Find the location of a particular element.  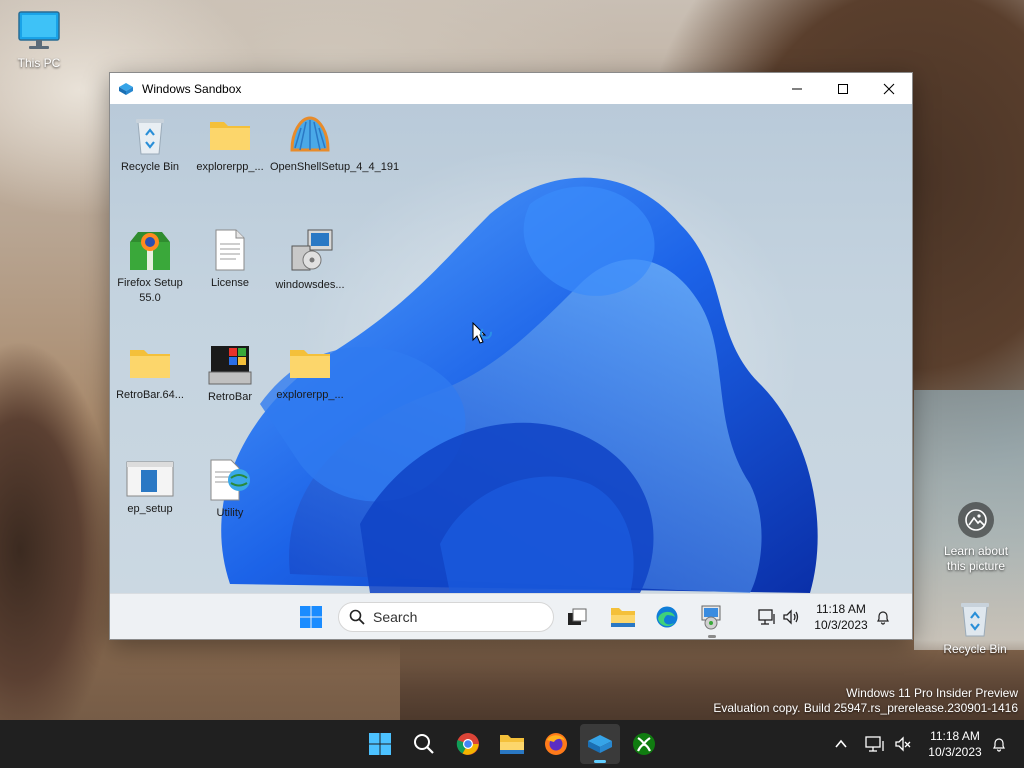

sandbox-icon-license: License is located at coordinates (230, 259).